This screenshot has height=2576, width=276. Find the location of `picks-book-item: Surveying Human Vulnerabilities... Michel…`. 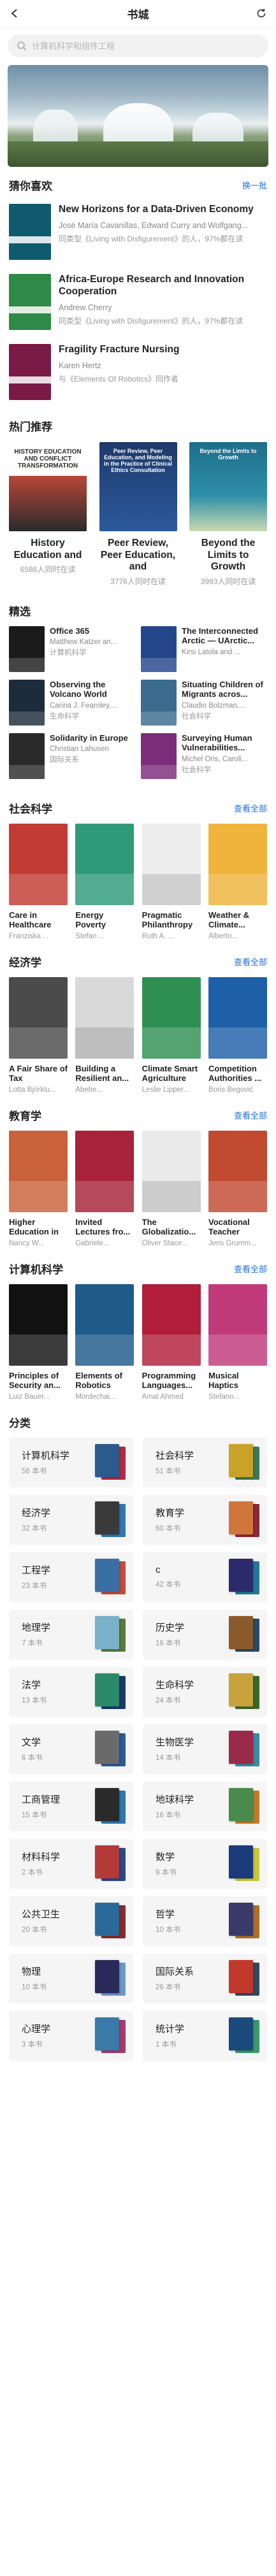

picks-book-item: Surveying Human Vulnerabilities... Michel… is located at coordinates (204, 756).